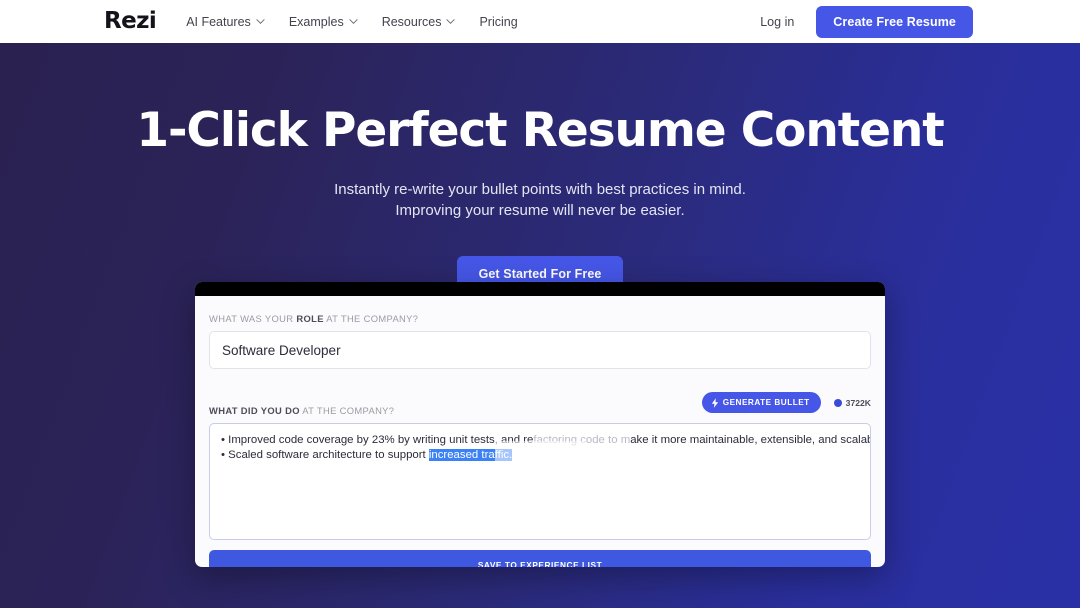 The image size is (1080, 608). I want to click on nav-item-pricing-label: Pricing, so click(498, 21).